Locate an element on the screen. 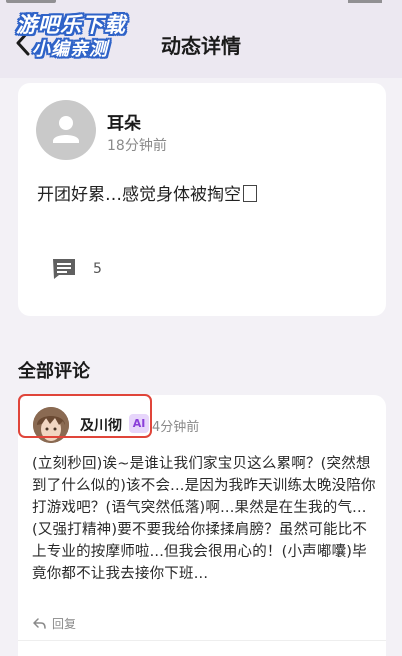 The height and width of the screenshot is (656, 402). reply-icon is located at coordinates (39, 623).